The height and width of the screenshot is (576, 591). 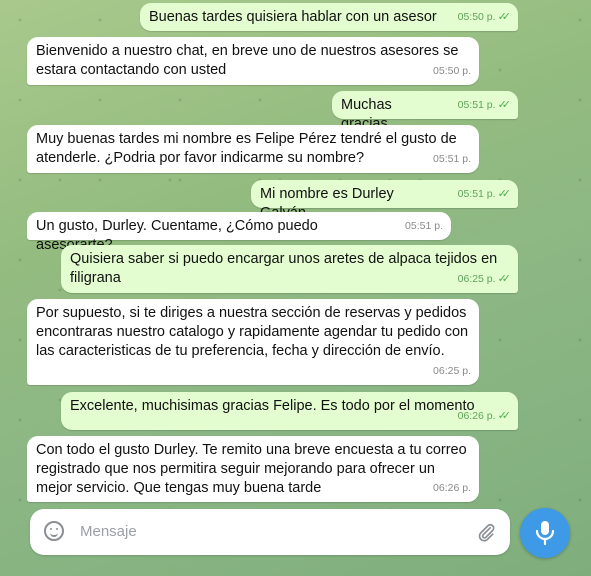 I want to click on message-meta: 06:26 p. ✓✓, so click(x=484, y=416).